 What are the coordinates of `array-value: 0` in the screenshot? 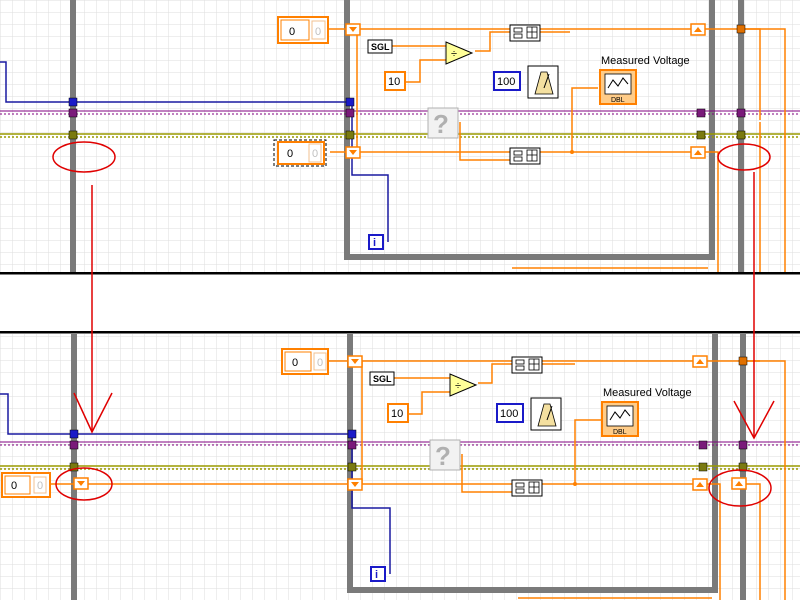 It's located at (318, 32).